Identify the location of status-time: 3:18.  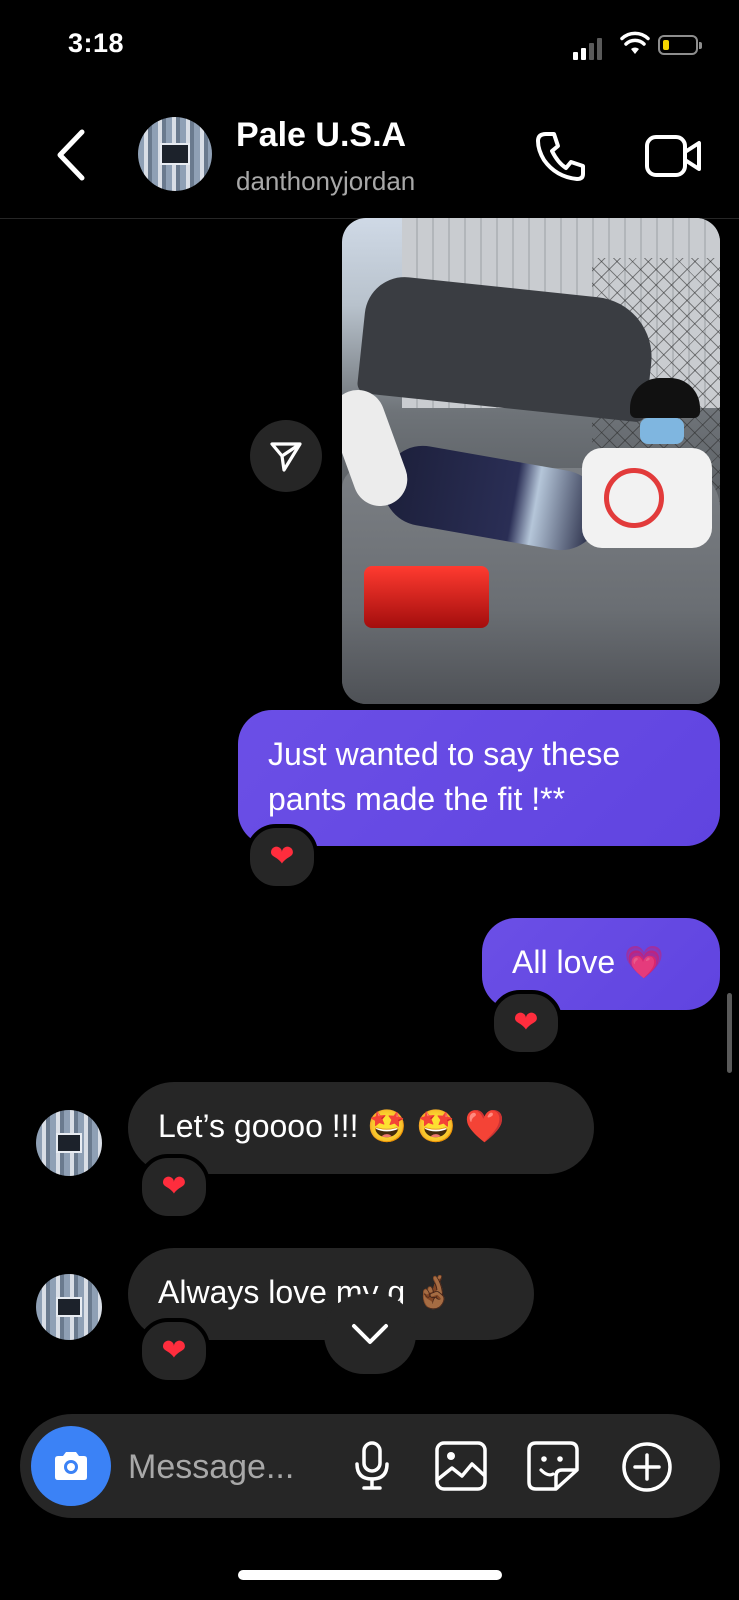
(96, 43).